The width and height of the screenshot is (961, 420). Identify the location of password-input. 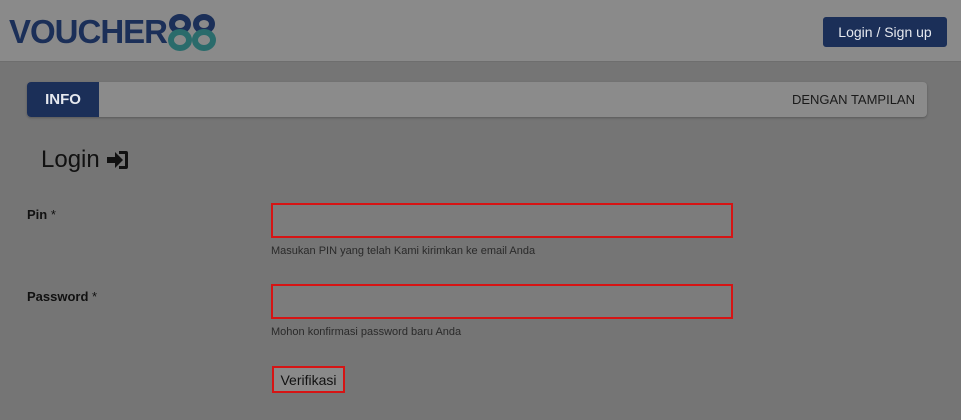
(502, 301).